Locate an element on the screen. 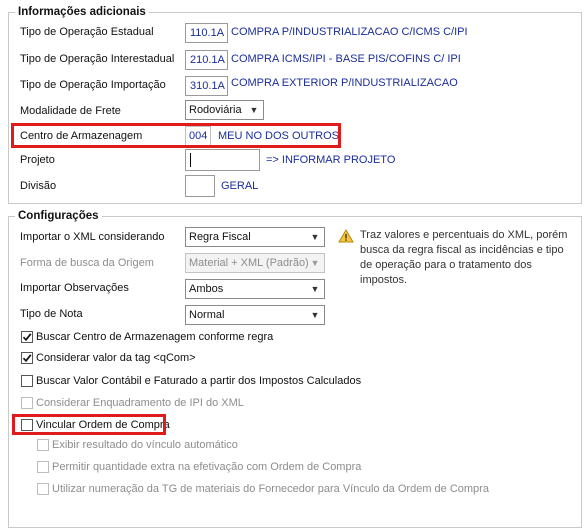 This screenshot has width=586, height=531. exibir-resultado-checkbox is located at coordinates (43, 445).